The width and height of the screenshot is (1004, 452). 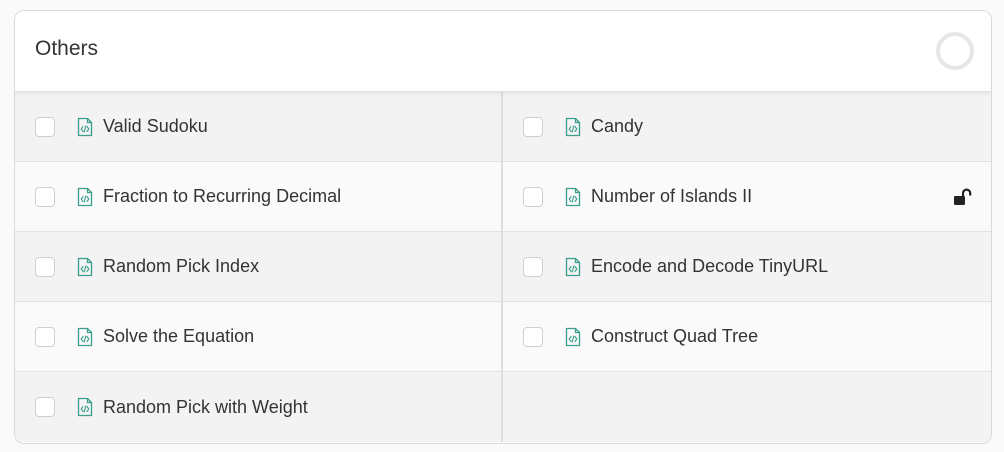 What do you see at coordinates (67, 48) in the screenshot?
I see `section-title: Others` at bounding box center [67, 48].